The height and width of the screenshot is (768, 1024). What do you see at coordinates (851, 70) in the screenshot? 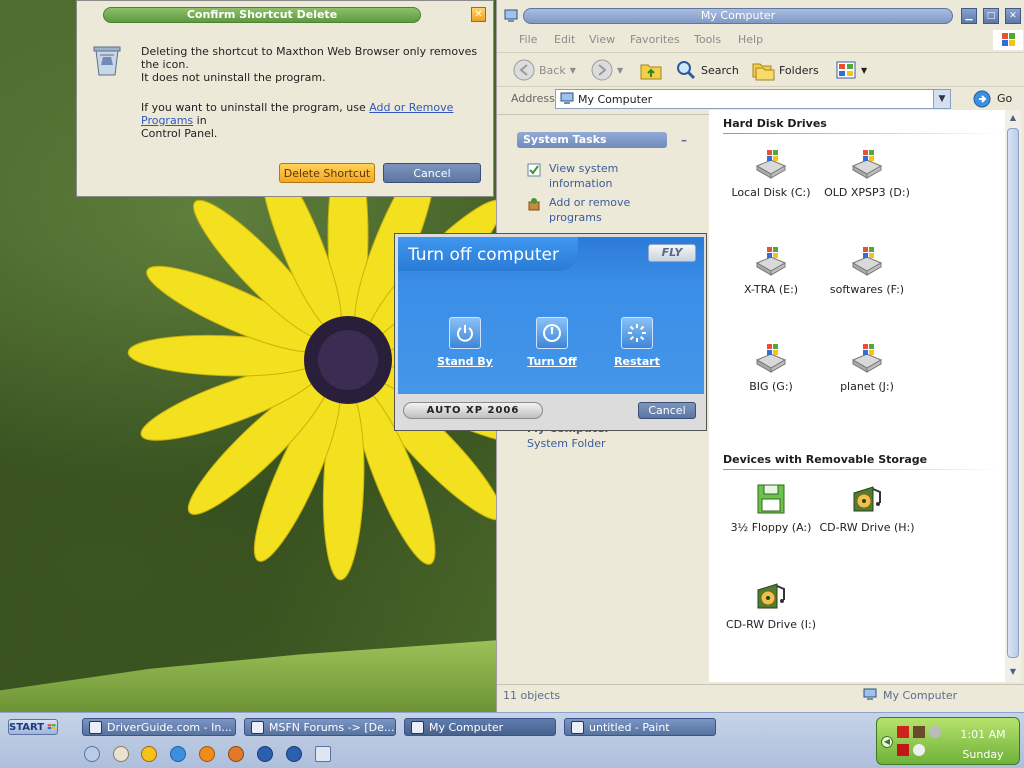
I see `views-button: ▼` at bounding box center [851, 70].